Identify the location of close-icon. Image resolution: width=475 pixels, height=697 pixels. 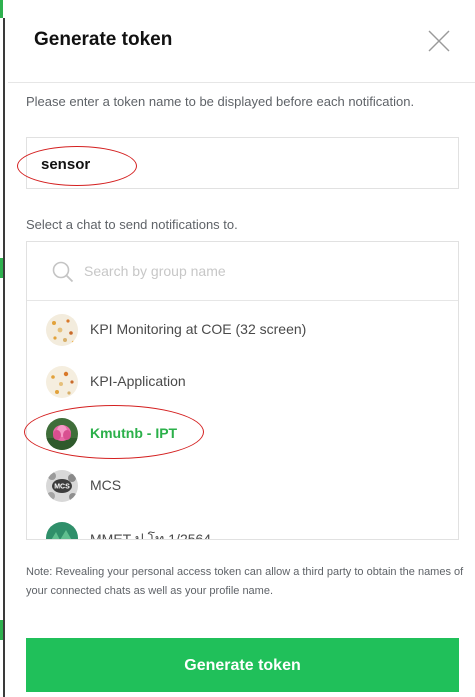
(439, 41).